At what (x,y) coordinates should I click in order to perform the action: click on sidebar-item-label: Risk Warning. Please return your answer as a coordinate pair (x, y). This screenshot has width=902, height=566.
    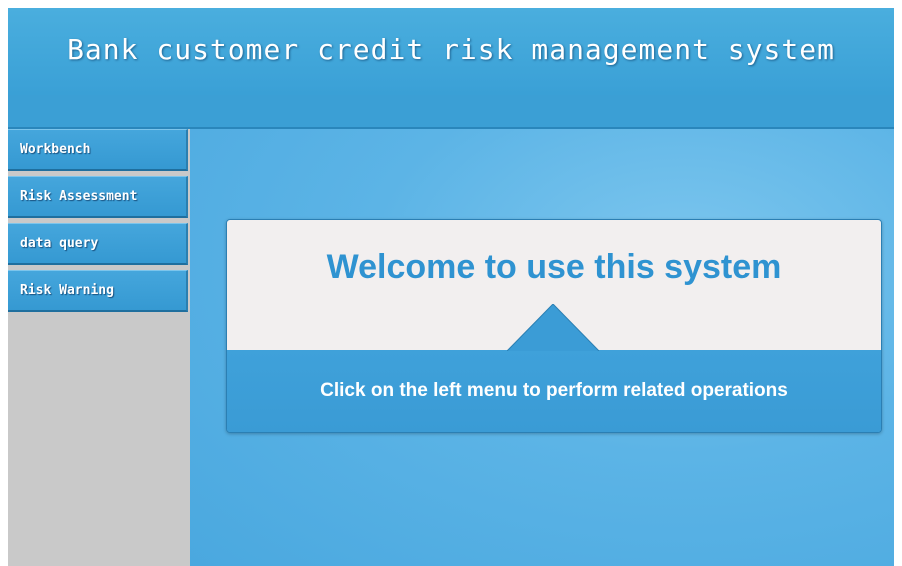
    Looking at the image, I should click on (67, 290).